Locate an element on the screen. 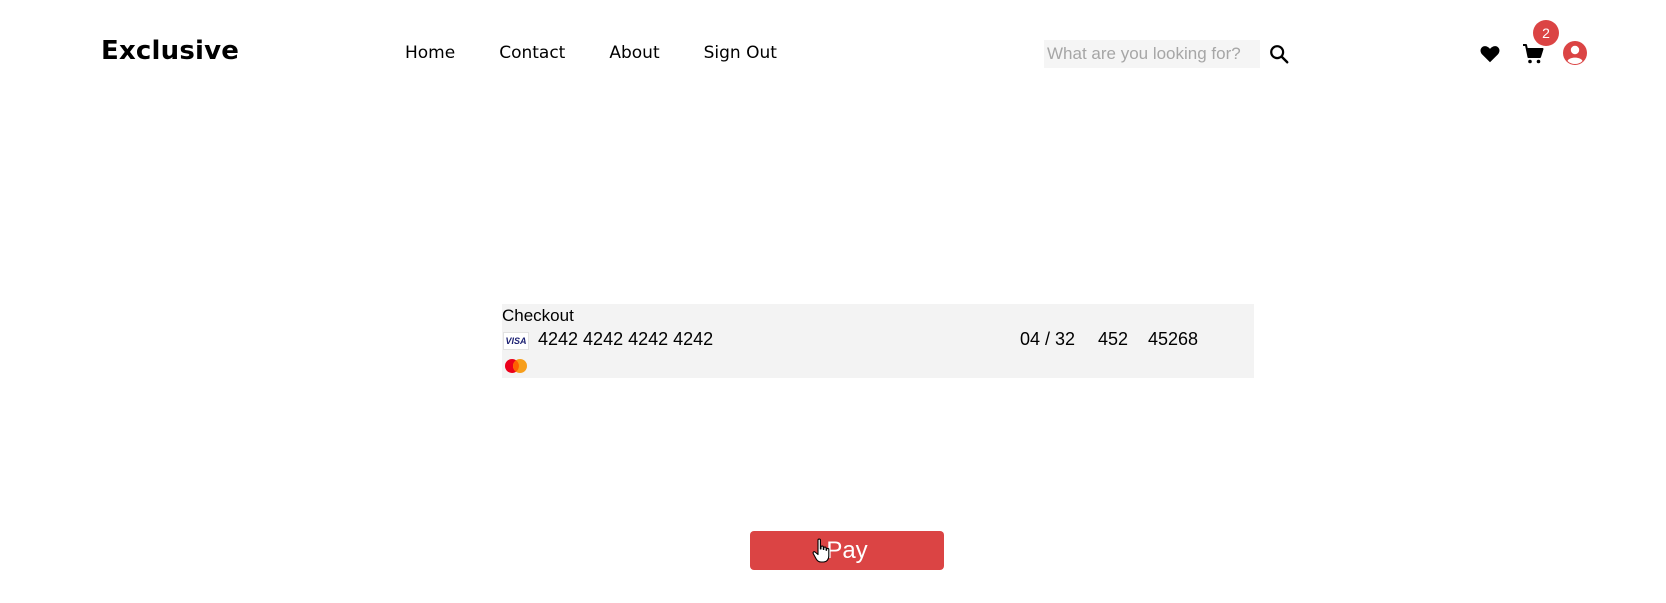  cart-count-badge: 2 is located at coordinates (1546, 33).